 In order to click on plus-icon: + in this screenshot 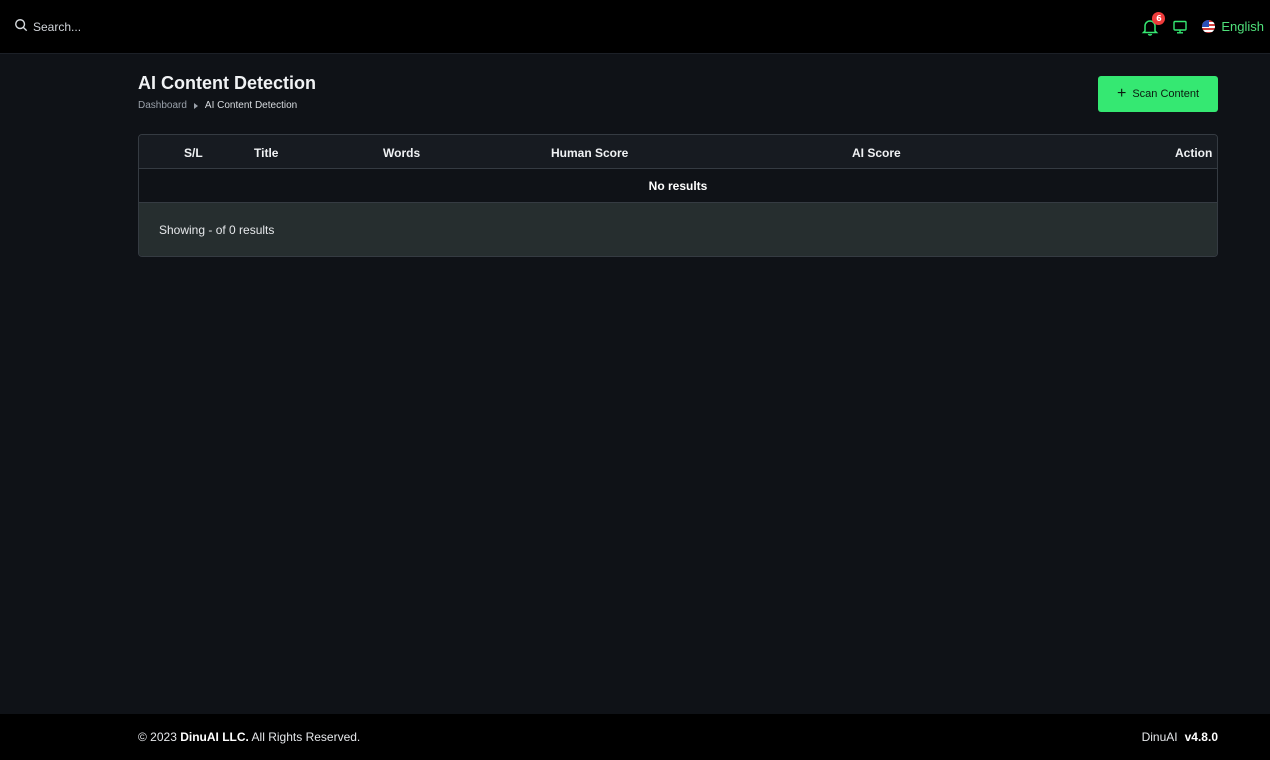, I will do `click(1122, 93)`.